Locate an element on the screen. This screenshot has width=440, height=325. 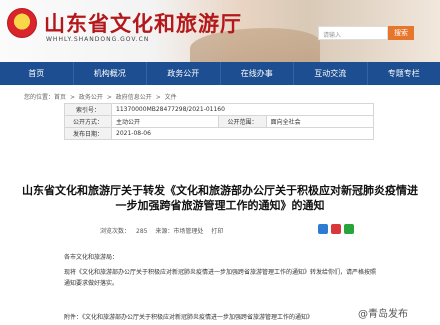
breadcrumb-public-affairs: 政务公开 is located at coordinates (91, 97).